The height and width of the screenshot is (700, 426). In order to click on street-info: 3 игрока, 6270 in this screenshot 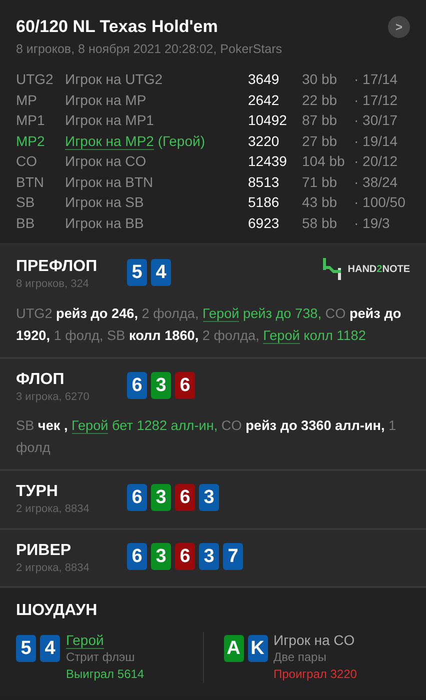, I will do `click(53, 397)`.